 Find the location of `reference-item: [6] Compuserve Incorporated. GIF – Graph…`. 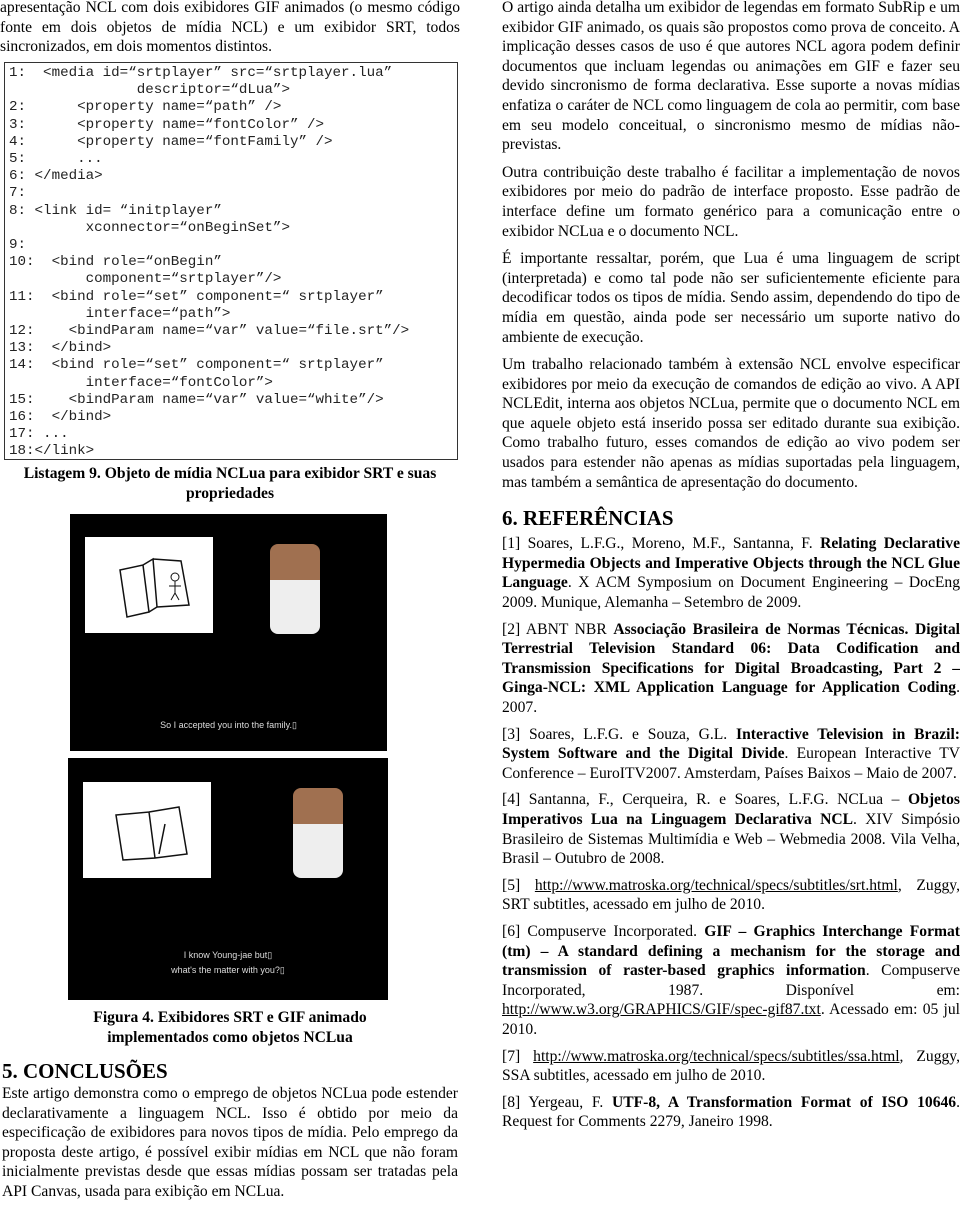

reference-item: [6] Compuserve Incorporated. GIF – Graph… is located at coordinates (731, 981).